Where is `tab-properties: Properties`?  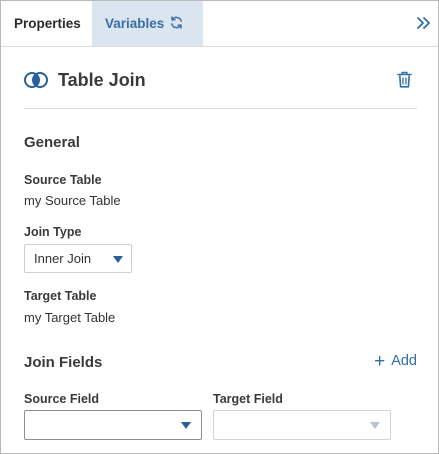
tab-properties: Properties is located at coordinates (46, 23).